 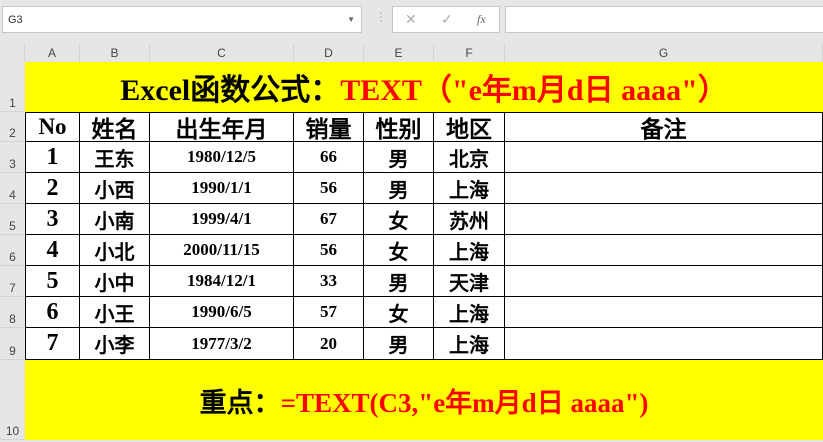 I want to click on row-header-4: 4, so click(x=12, y=188).